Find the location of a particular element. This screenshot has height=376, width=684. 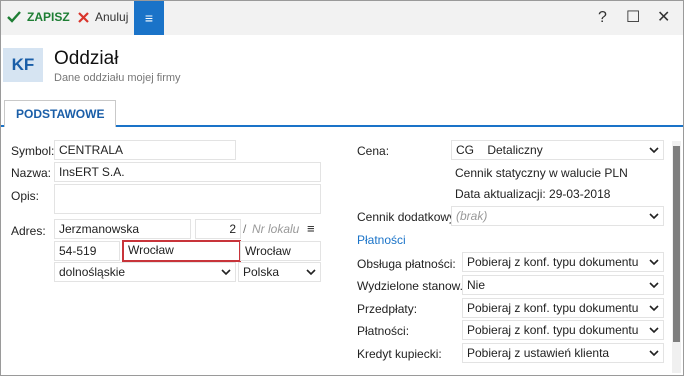

x-icon is located at coordinates (83, 17).